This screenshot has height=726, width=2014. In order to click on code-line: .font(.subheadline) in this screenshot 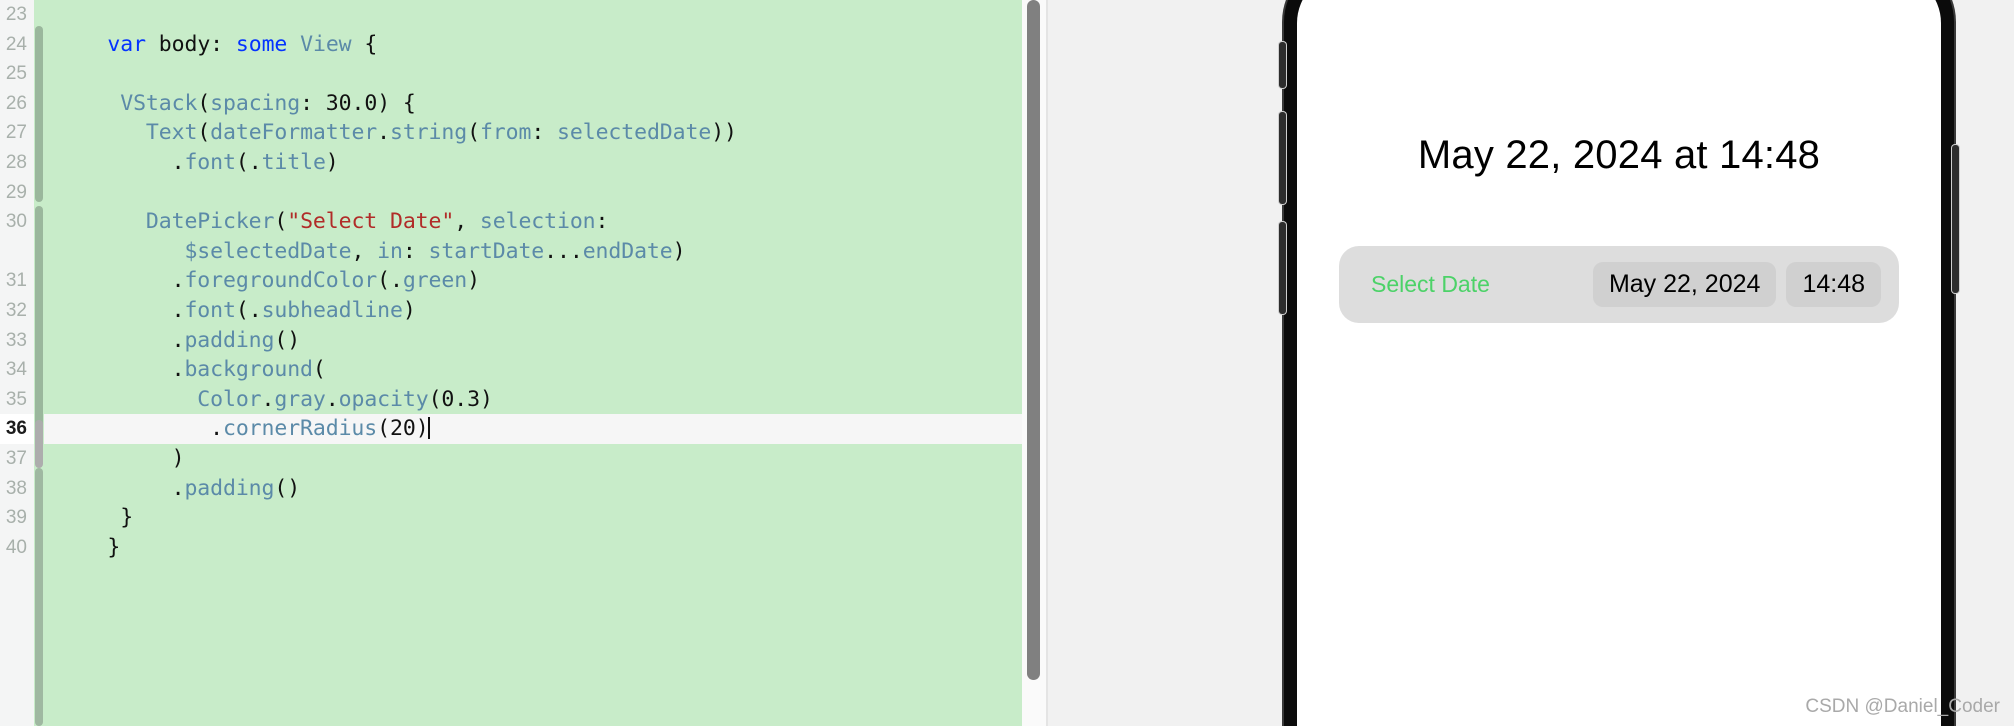, I will do `click(533, 311)`.